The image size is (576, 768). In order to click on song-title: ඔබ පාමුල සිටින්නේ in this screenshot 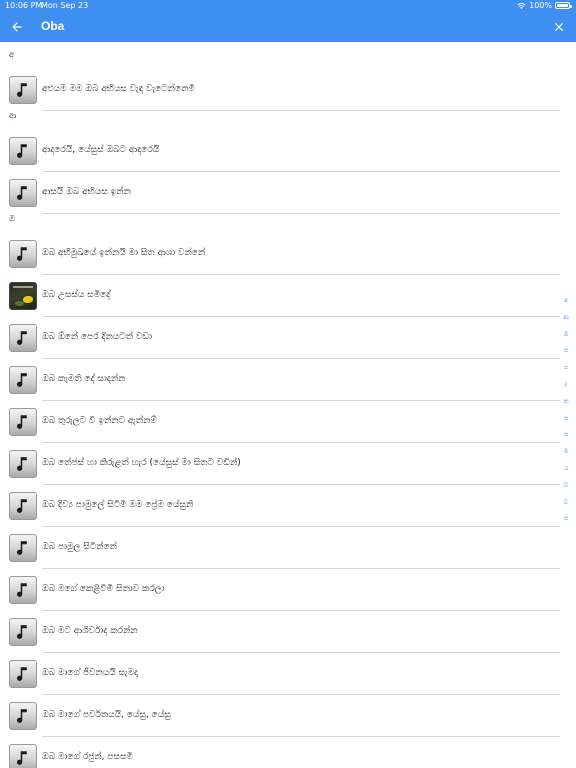, I will do `click(79, 547)`.